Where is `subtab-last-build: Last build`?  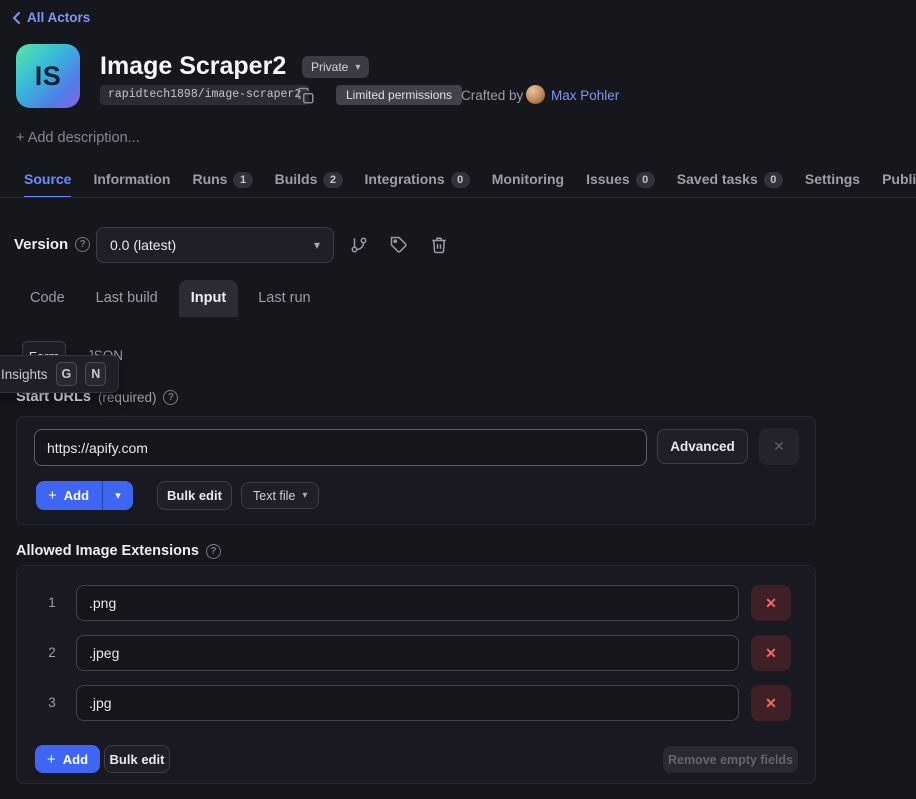
subtab-last-build: Last build is located at coordinates (127, 298).